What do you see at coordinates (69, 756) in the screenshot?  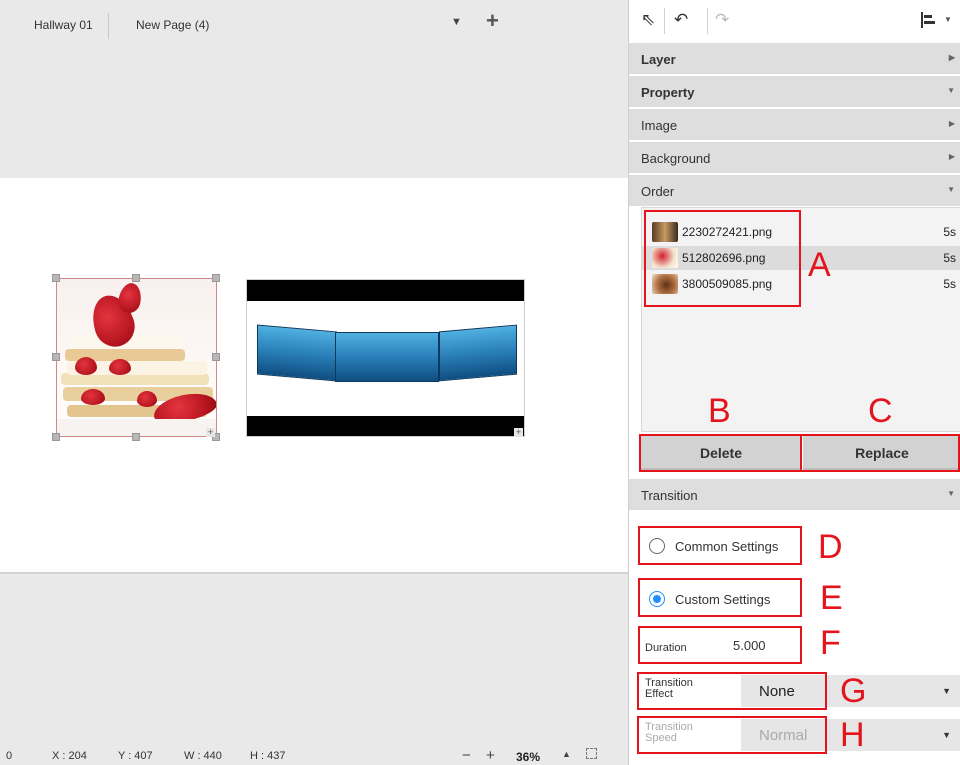 I see `status-x: X : 204` at bounding box center [69, 756].